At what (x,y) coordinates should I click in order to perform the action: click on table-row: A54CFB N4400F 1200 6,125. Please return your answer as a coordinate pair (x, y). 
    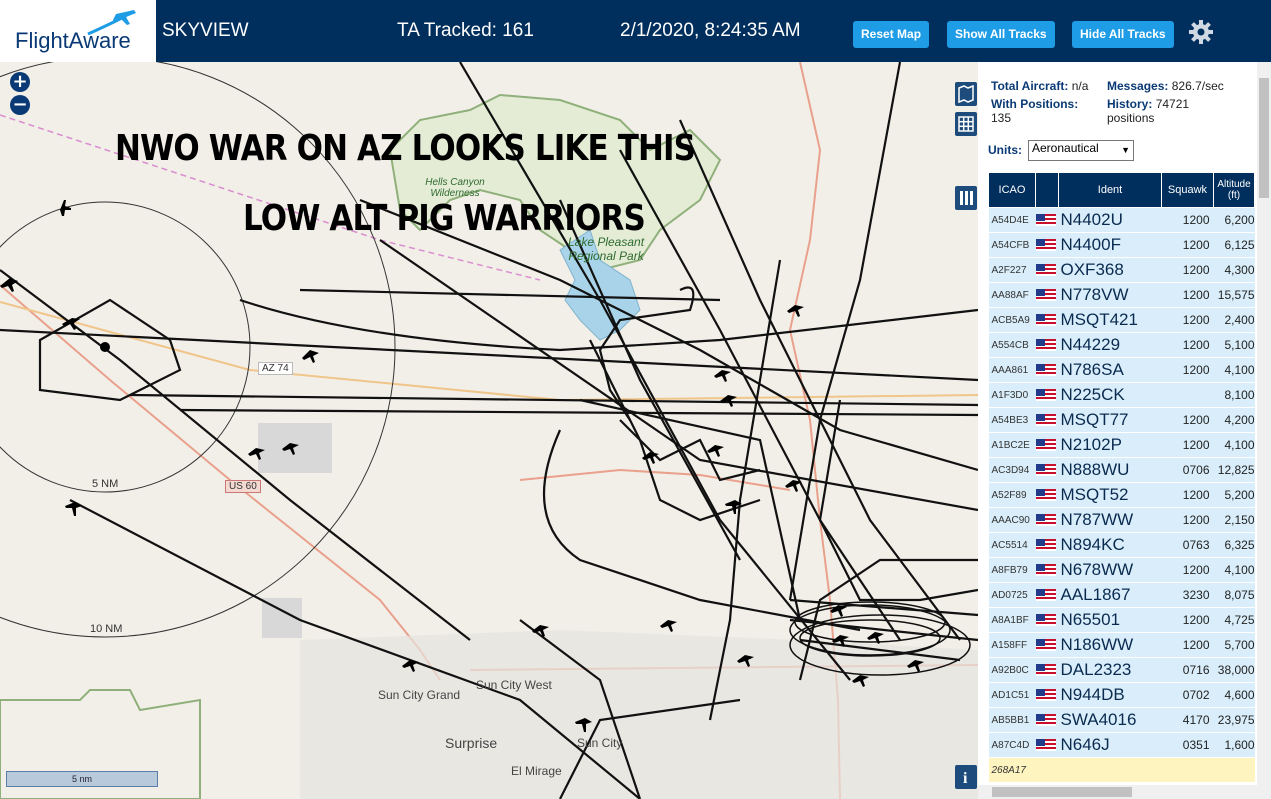
    Looking at the image, I should click on (1121, 245).